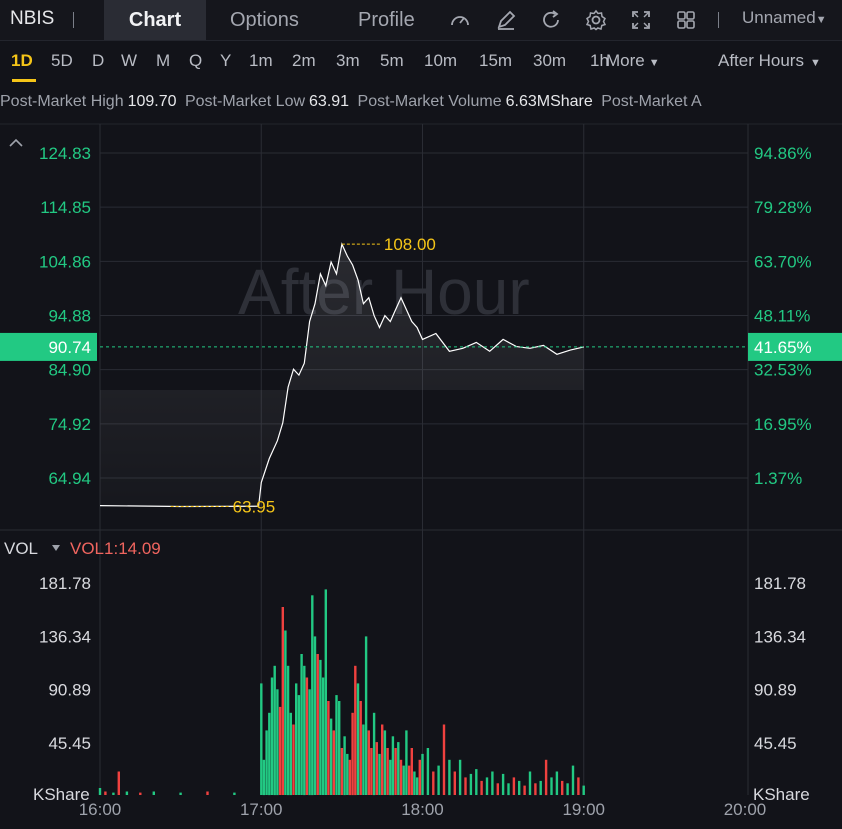 The width and height of the screenshot is (842, 829). I want to click on price-axis-label: 124.83, so click(65, 153).